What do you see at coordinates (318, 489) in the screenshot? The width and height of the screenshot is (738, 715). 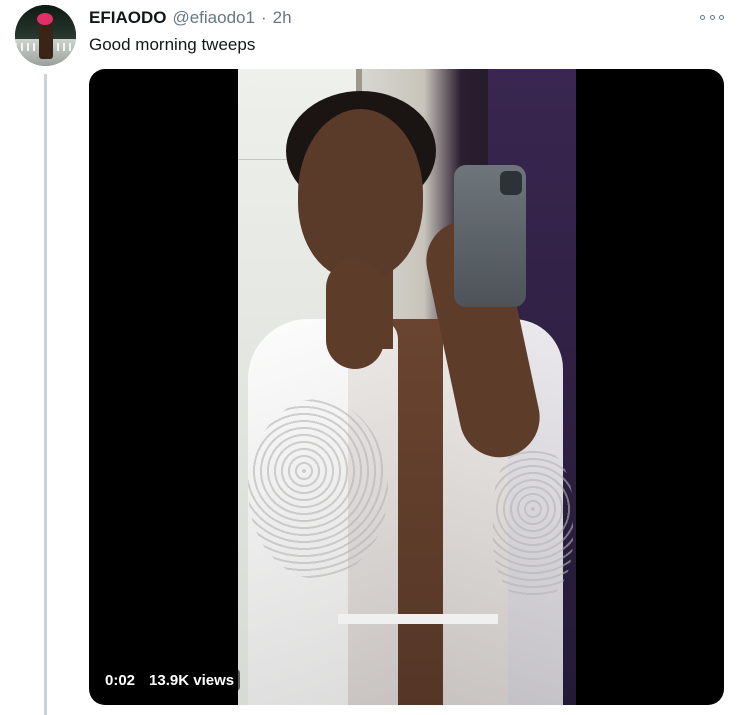 I see `lace-sleeve-left` at bounding box center [318, 489].